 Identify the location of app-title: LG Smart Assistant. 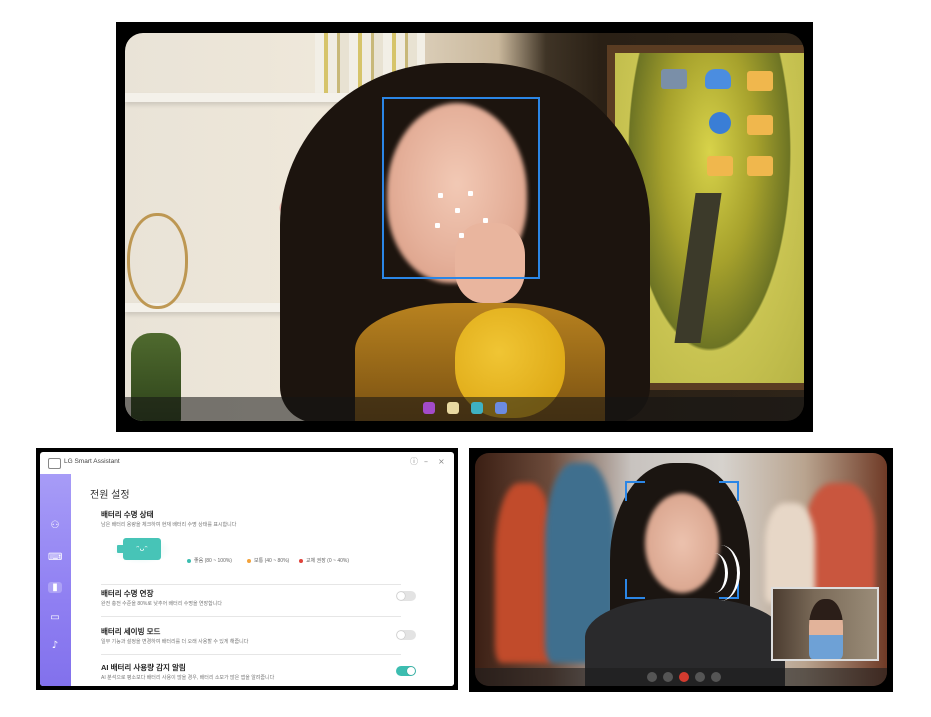
(92, 461).